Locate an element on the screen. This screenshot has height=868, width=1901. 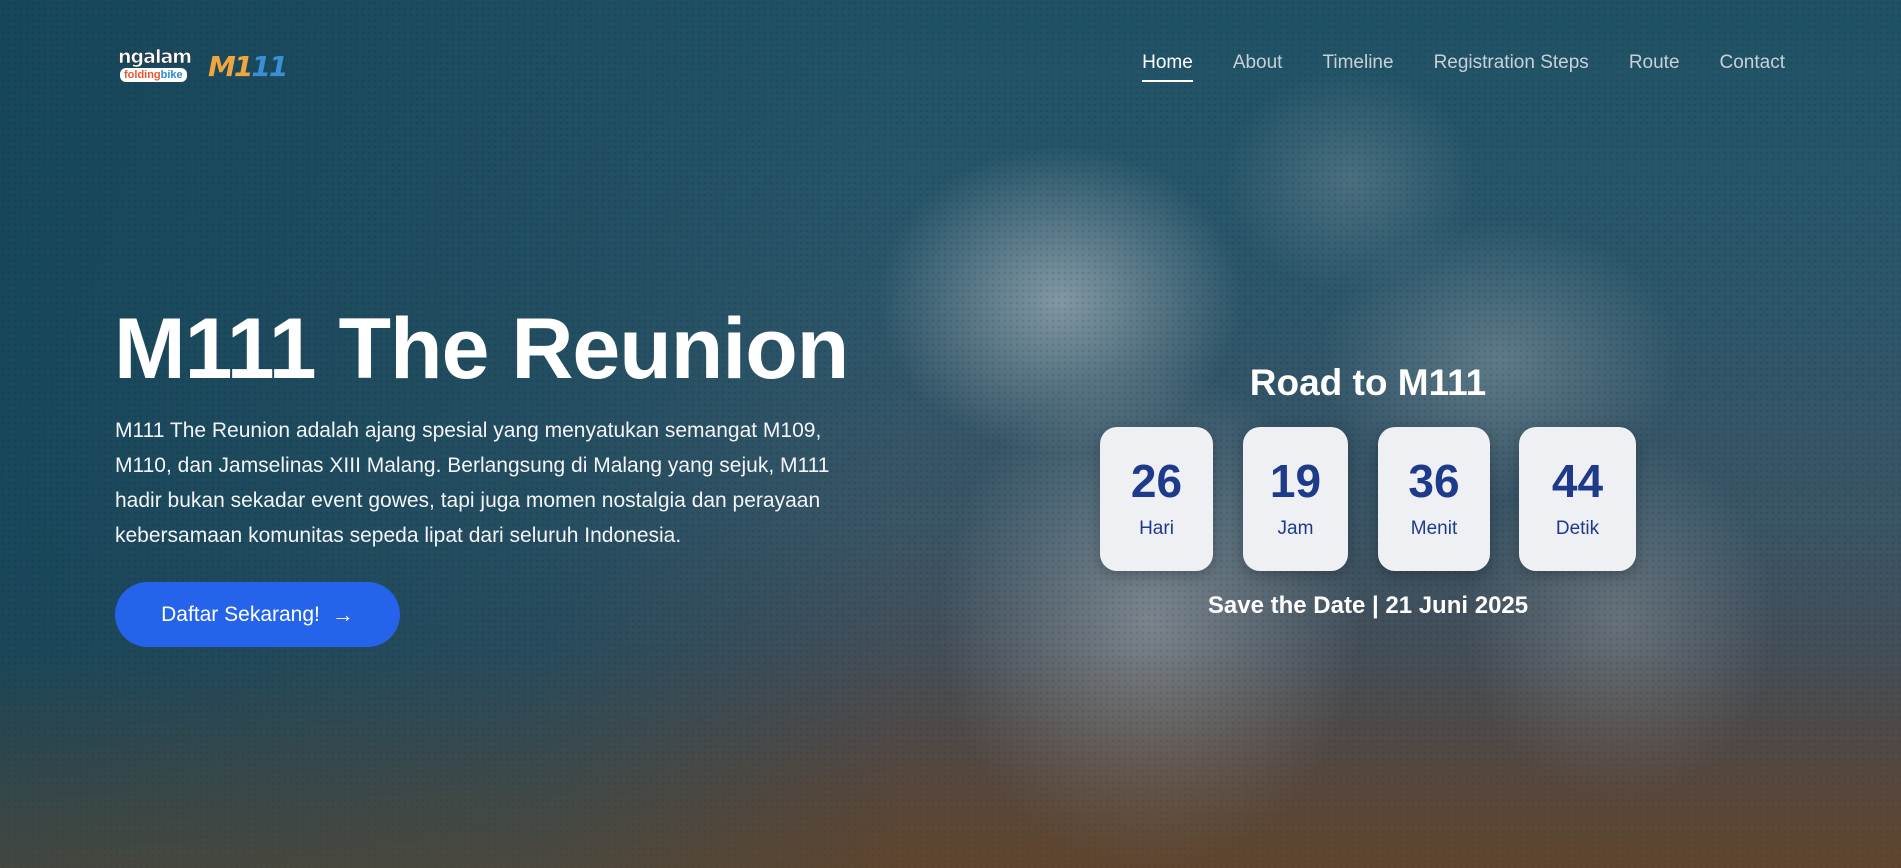
countdown-hours: 19 Jam is located at coordinates (1295, 499).